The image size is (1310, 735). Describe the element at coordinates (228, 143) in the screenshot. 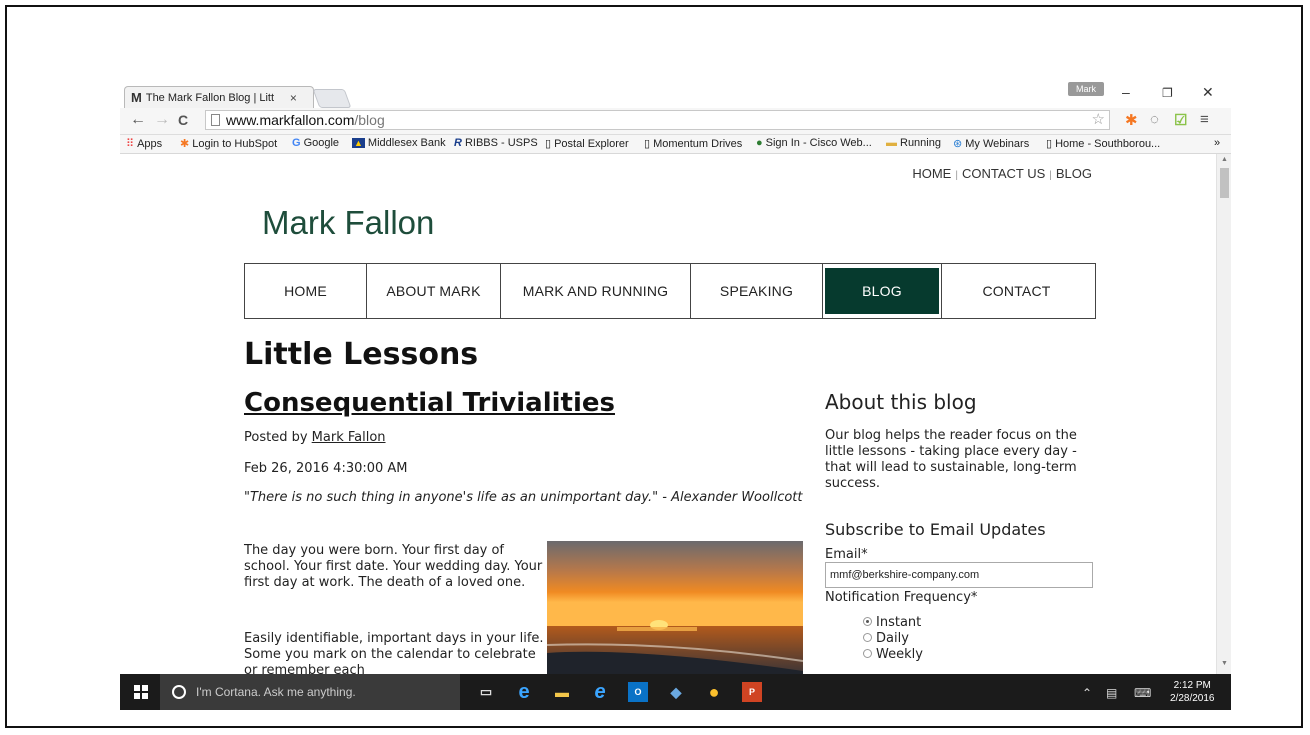

I see `bookmark-hubspot: ✱ Login to HubSpot` at that location.